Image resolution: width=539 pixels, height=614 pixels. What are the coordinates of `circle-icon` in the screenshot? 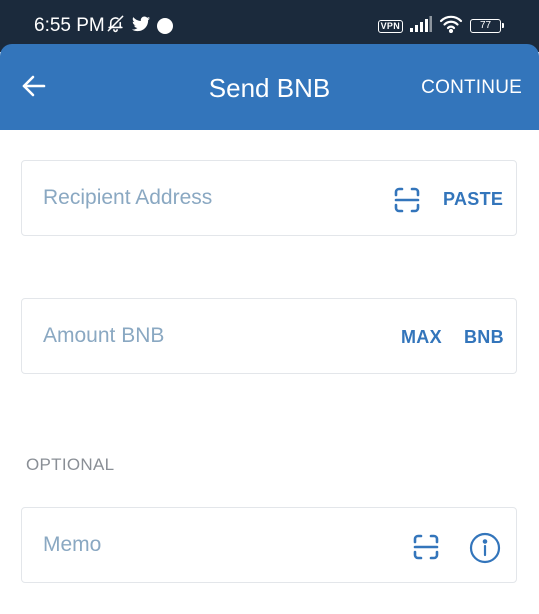 It's located at (165, 26).